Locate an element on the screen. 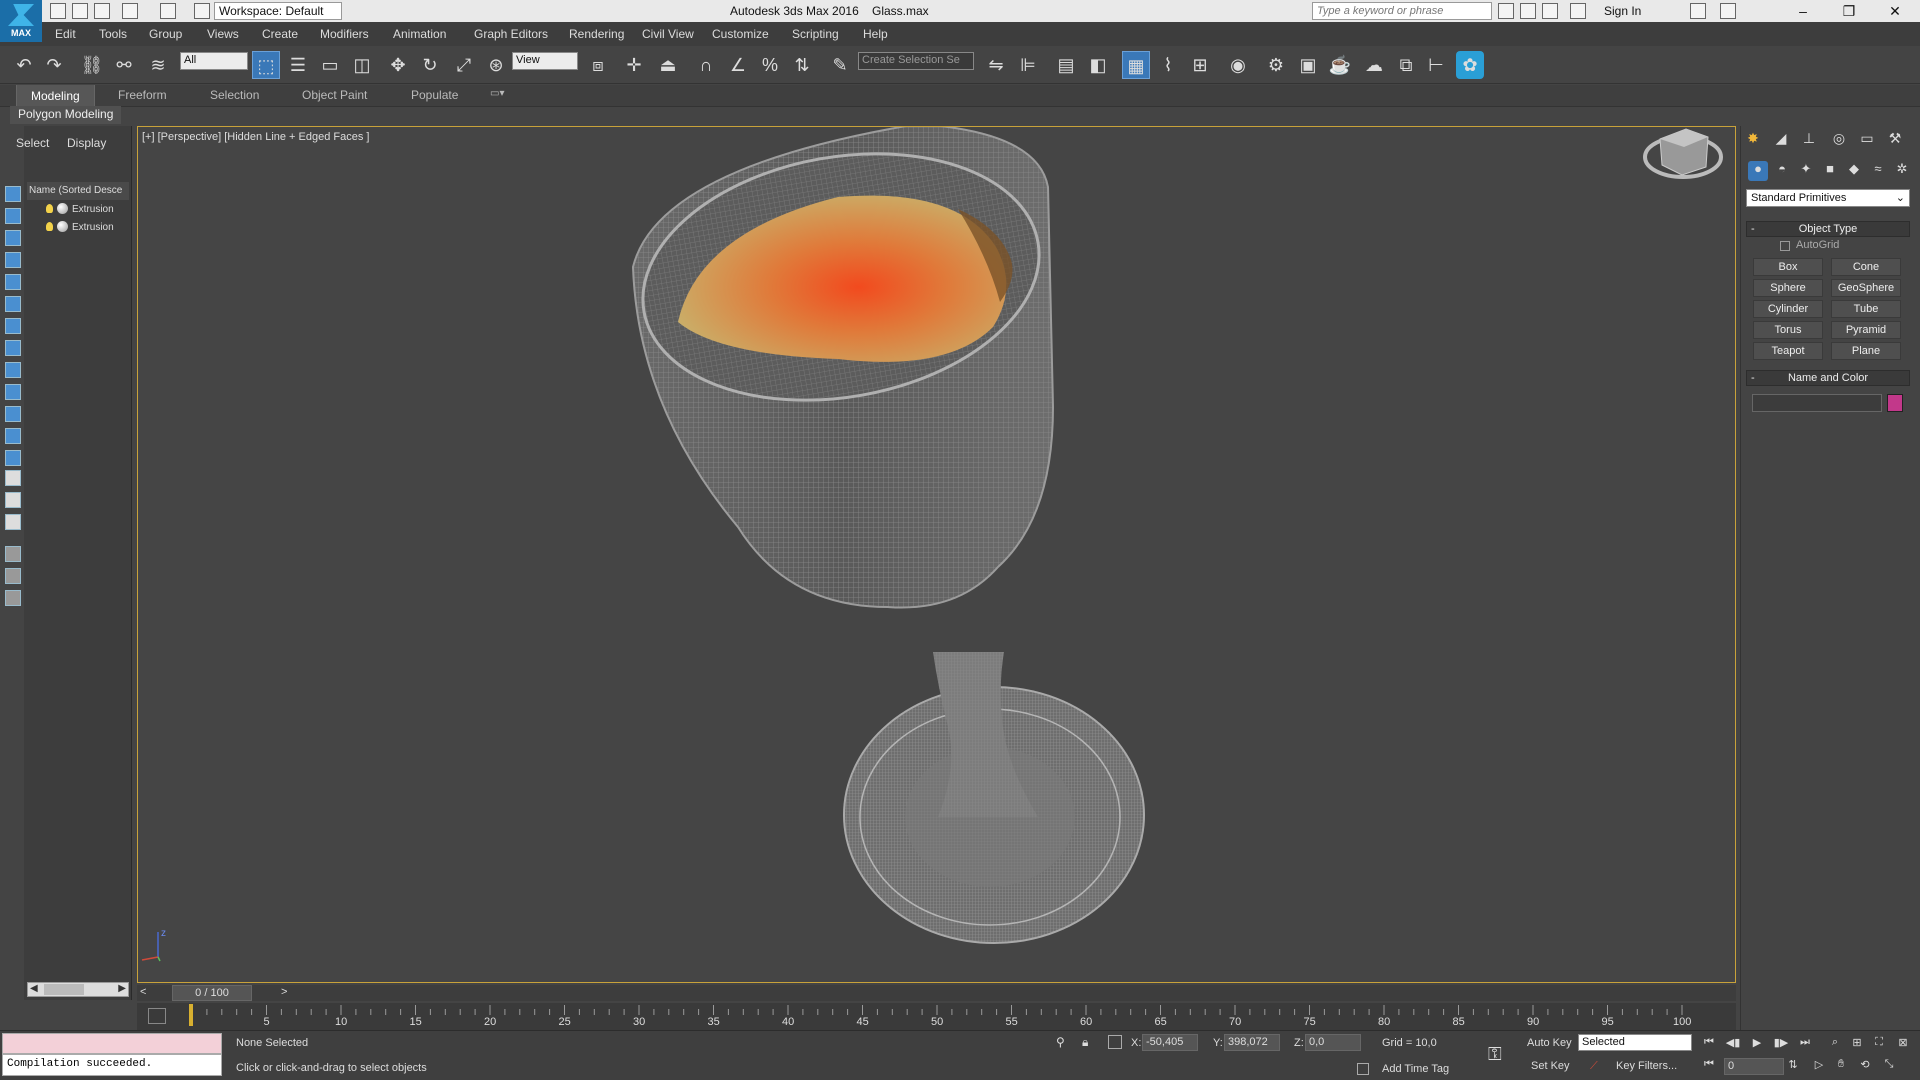 The height and width of the screenshot is (1080, 1920). menu-animation: Animation is located at coordinates (419, 34).